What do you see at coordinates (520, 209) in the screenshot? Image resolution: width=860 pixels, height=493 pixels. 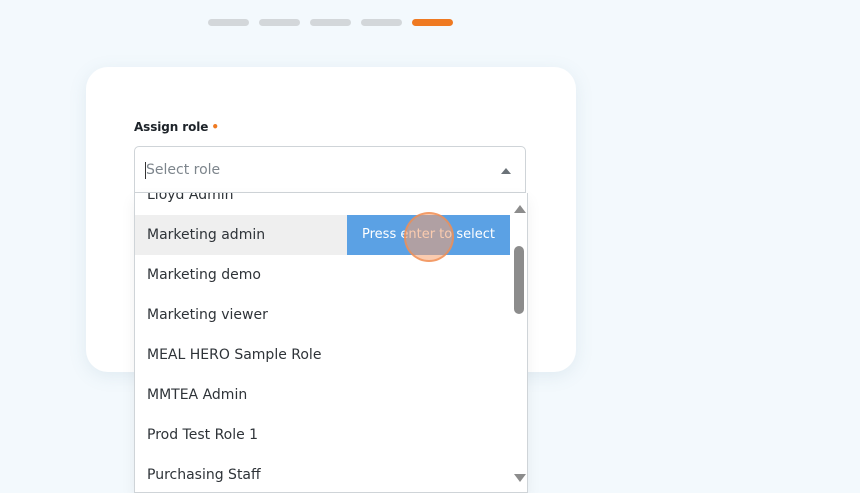 I see `scroll-up-arrow-icon` at bounding box center [520, 209].